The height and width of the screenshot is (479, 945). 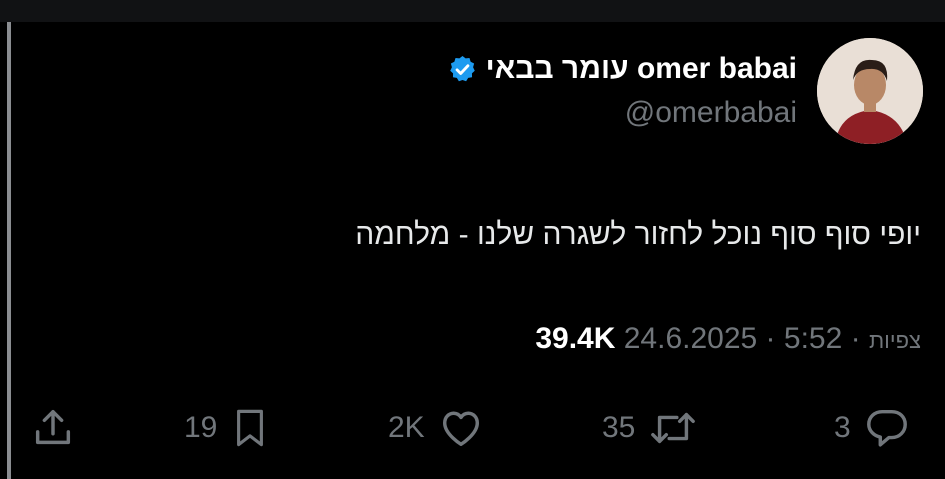 I want to click on bookmark-count: 19, so click(x=201, y=427).